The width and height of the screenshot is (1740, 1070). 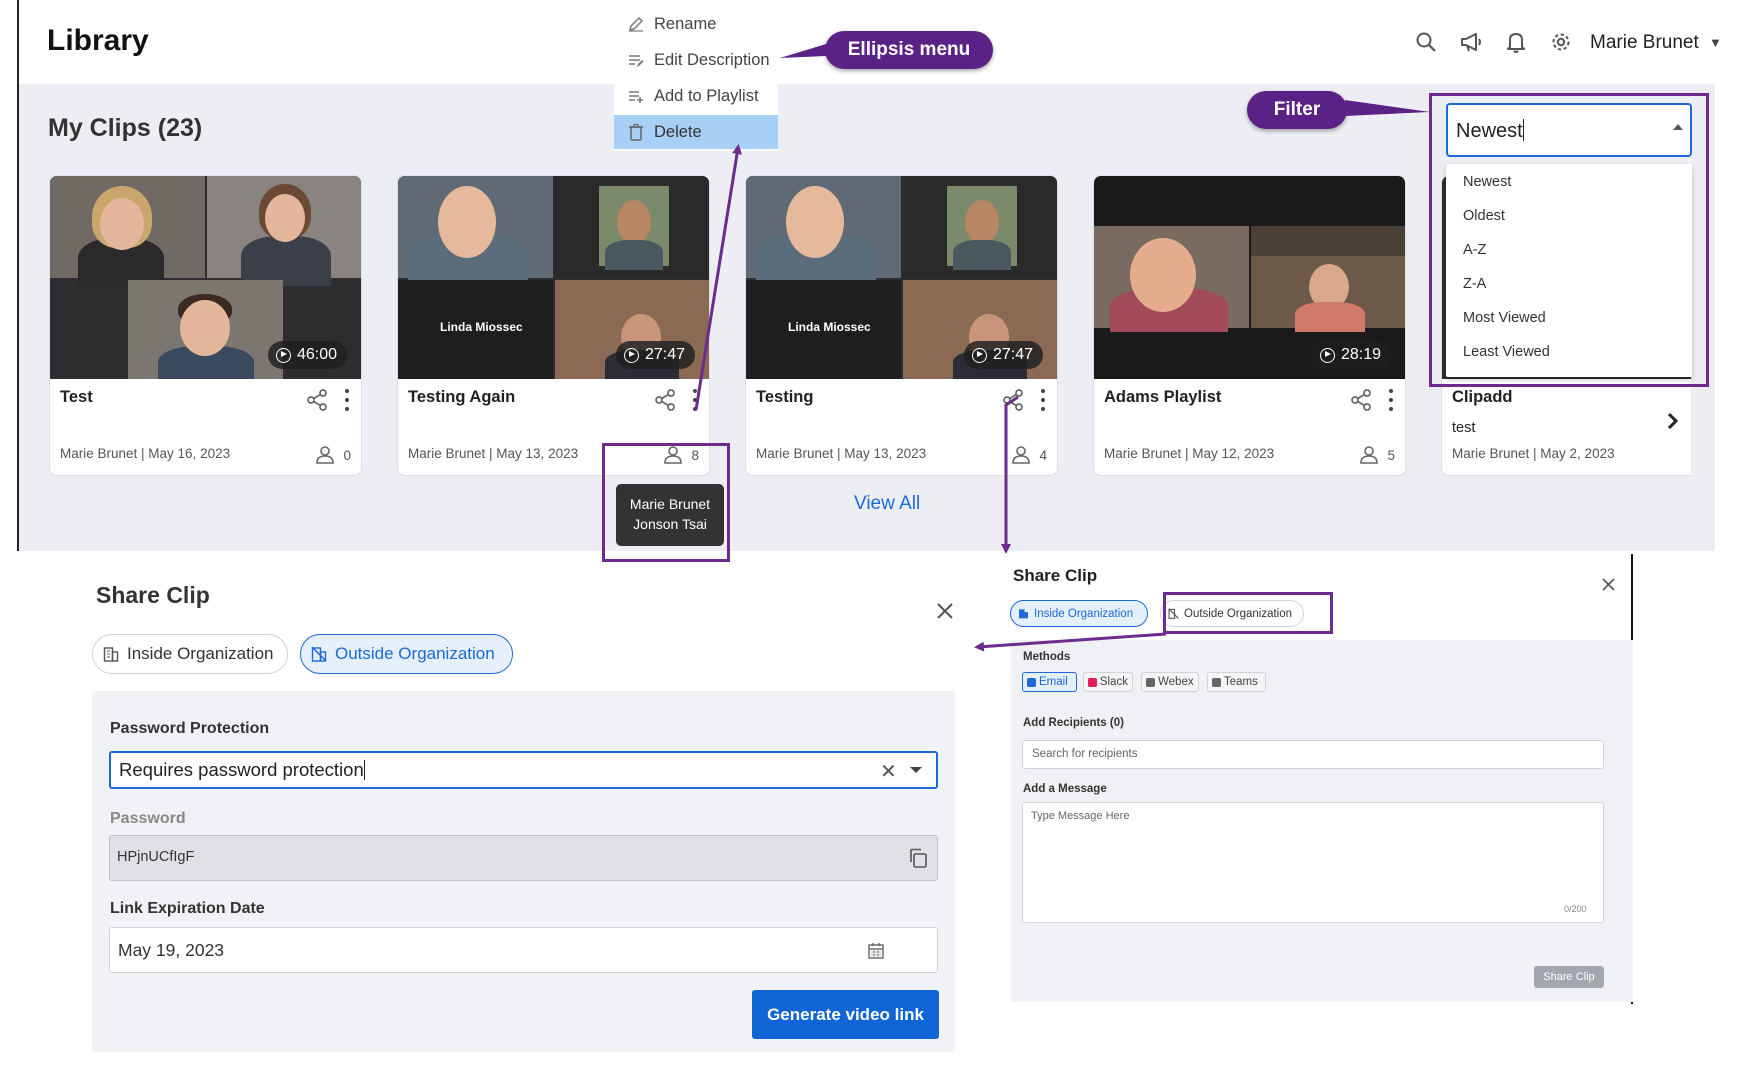 What do you see at coordinates (76, 397) in the screenshot?
I see `clip-title: Test` at bounding box center [76, 397].